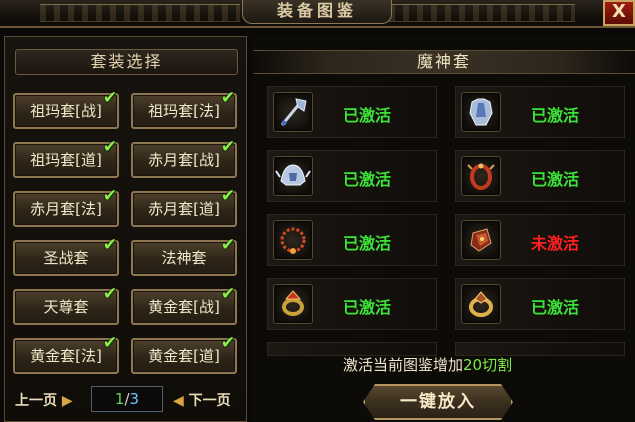 This screenshot has width=635, height=422. I want to click on arrow-right-icon: ▶, so click(67, 401).